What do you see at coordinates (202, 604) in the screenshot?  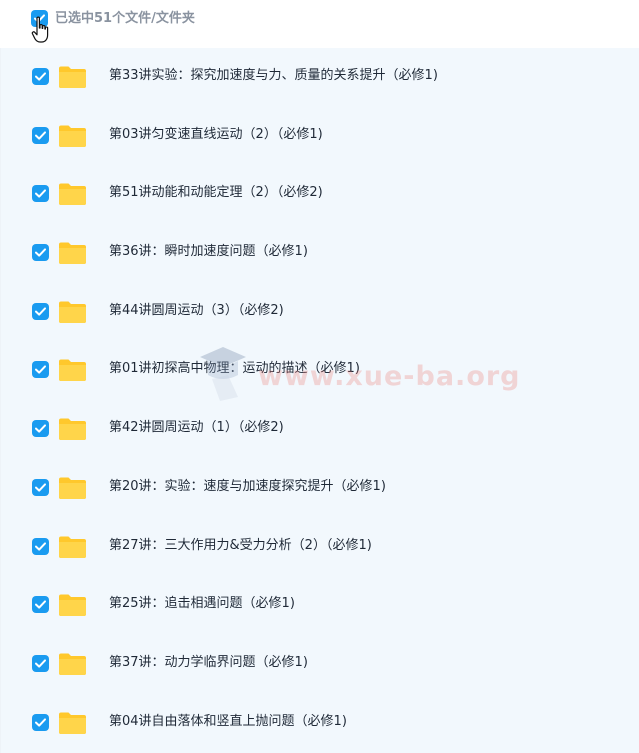 I see `item-name: 第25讲：追击相遇问题（必修1)` at bounding box center [202, 604].